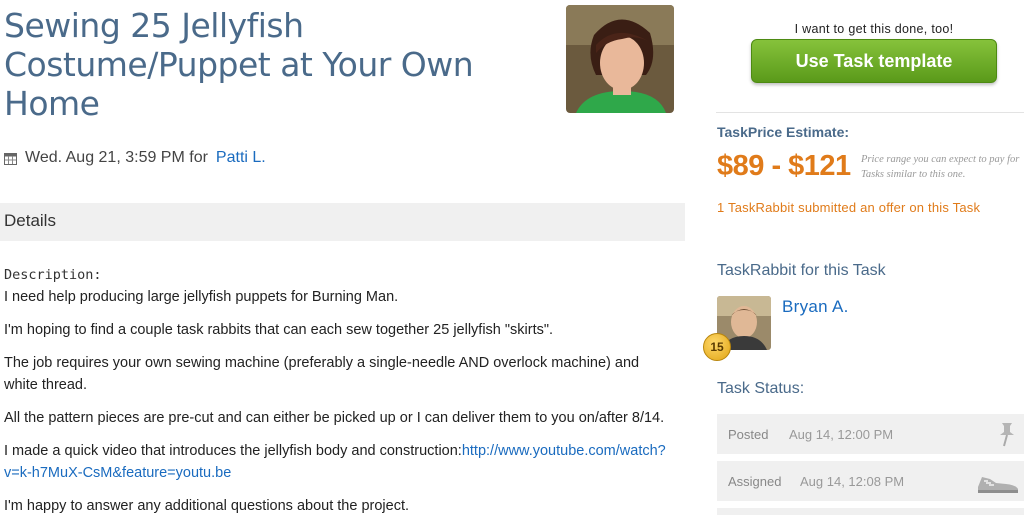 This screenshot has width=1024, height=515. I want to click on status-row-posted: Posted Aug 14, 12:00 PM, so click(870, 434).